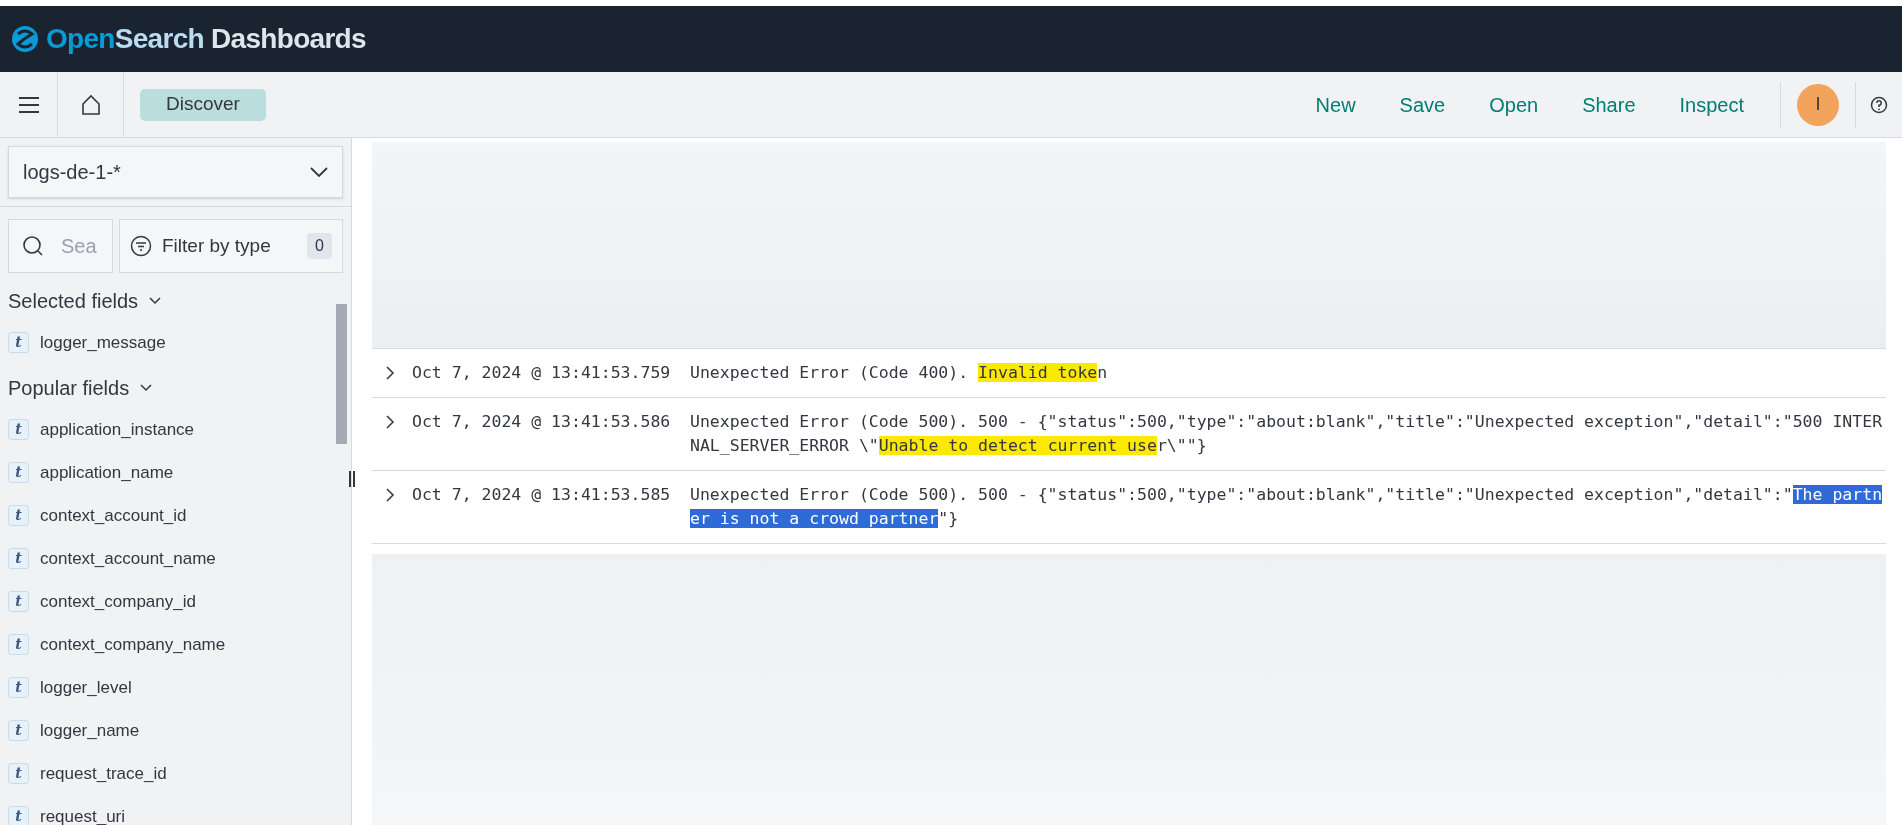 Image resolution: width=1902 pixels, height=825 pixels. What do you see at coordinates (231, 246) in the screenshot?
I see `filter-by-type-button: Filter by type 0` at bounding box center [231, 246].